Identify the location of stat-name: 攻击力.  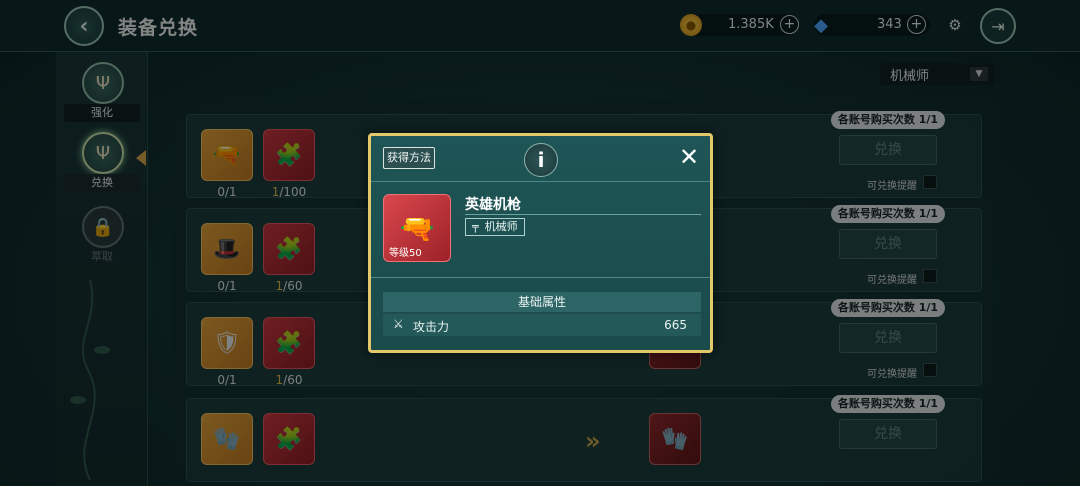
(431, 327).